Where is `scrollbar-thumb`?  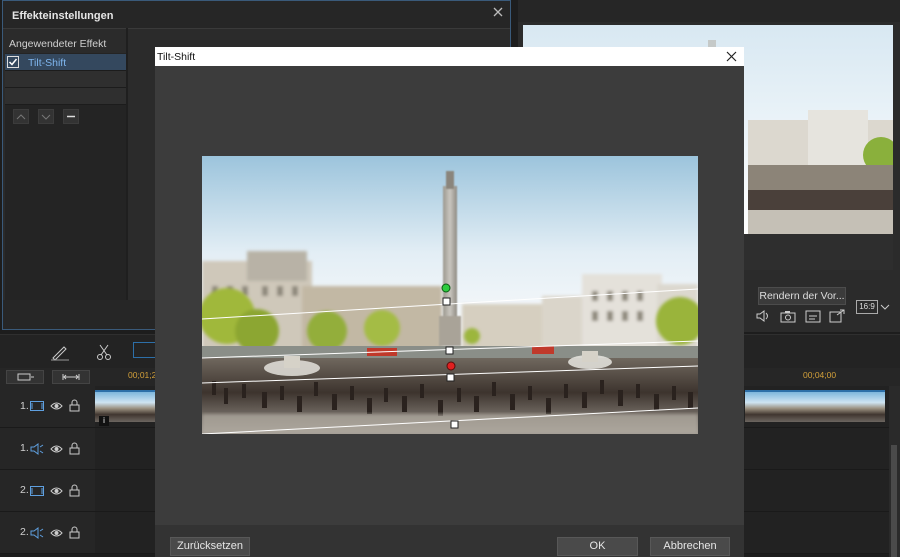 scrollbar-thumb is located at coordinates (894, 501).